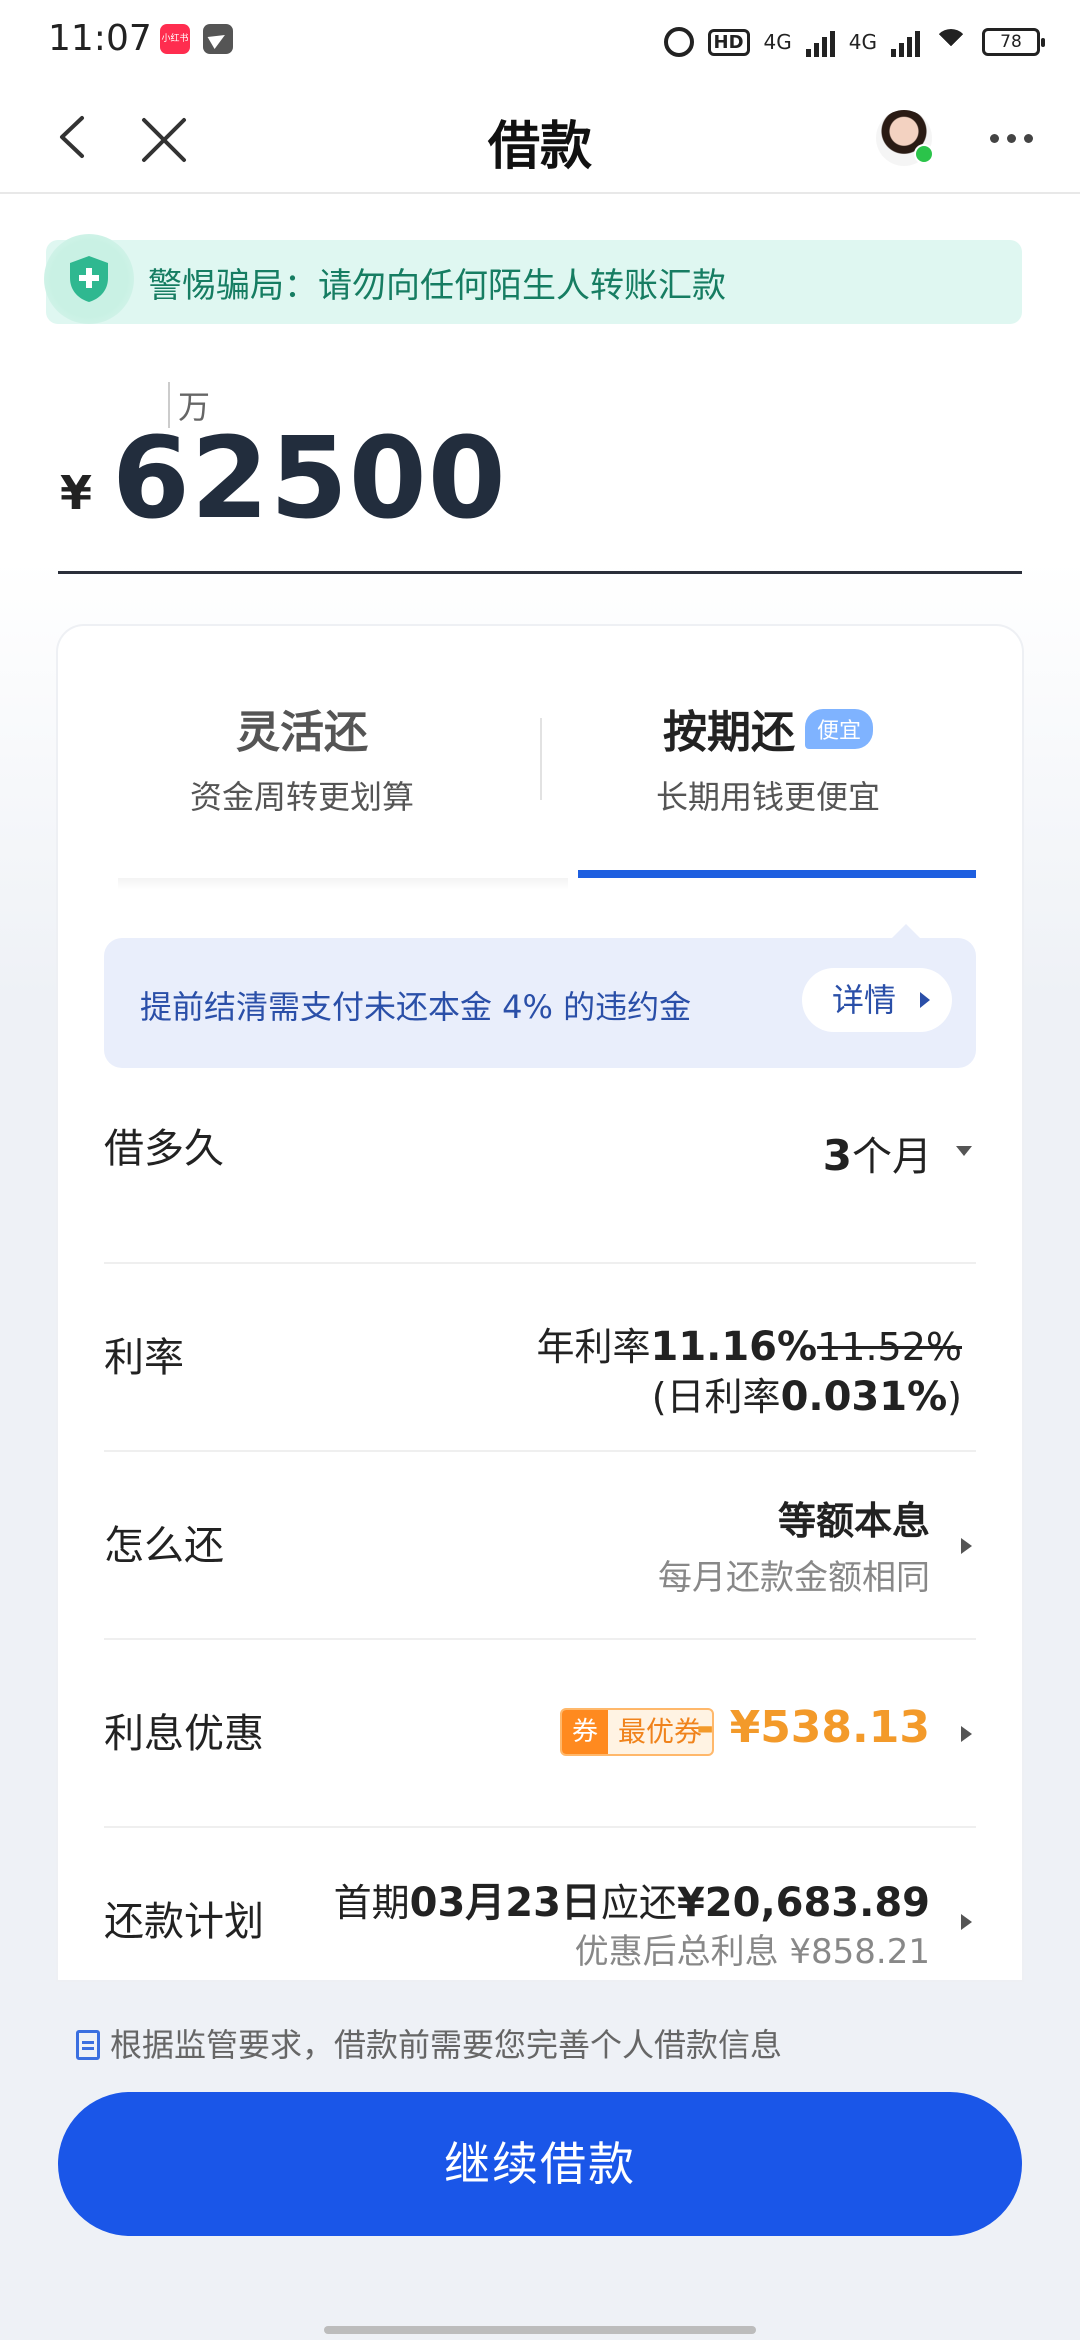  What do you see at coordinates (728, 732) in the screenshot?
I see `tab-title-text: 按期还` at bounding box center [728, 732].